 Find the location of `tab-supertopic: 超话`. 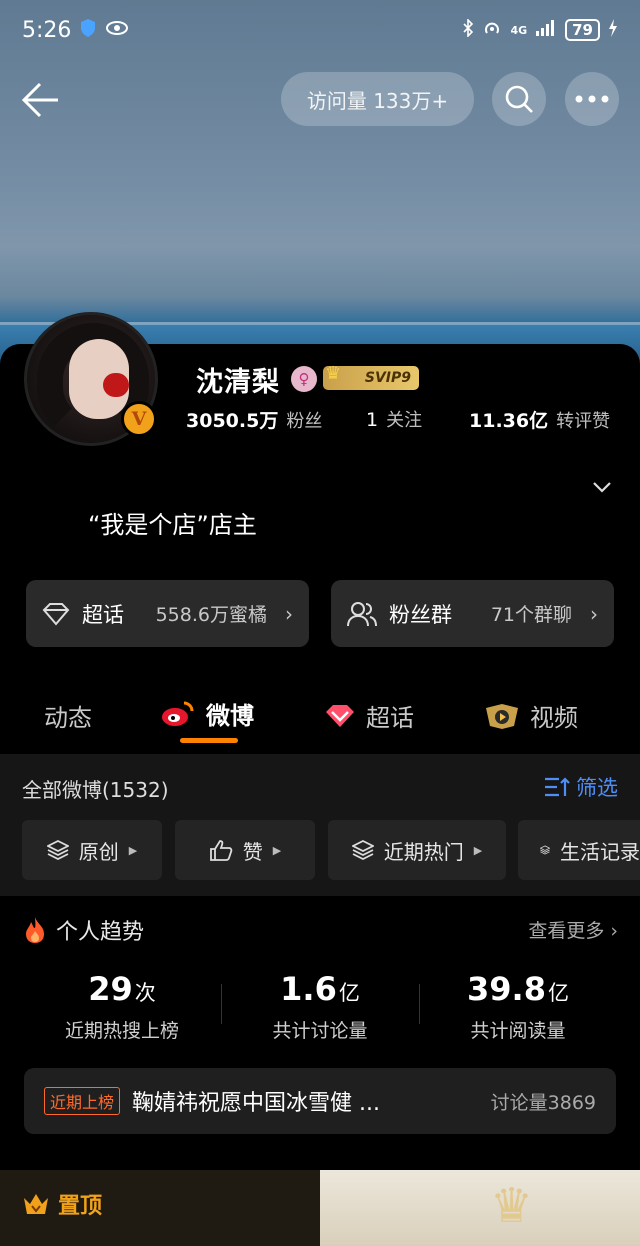

tab-supertopic: 超话 is located at coordinates (369, 715).